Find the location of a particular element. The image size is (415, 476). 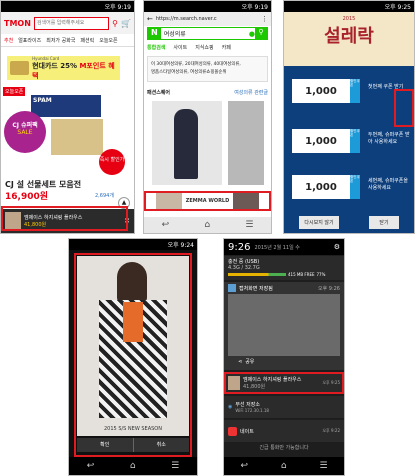

coupon-1-side: 할인쿠폰 is located at coordinates (355, 91).